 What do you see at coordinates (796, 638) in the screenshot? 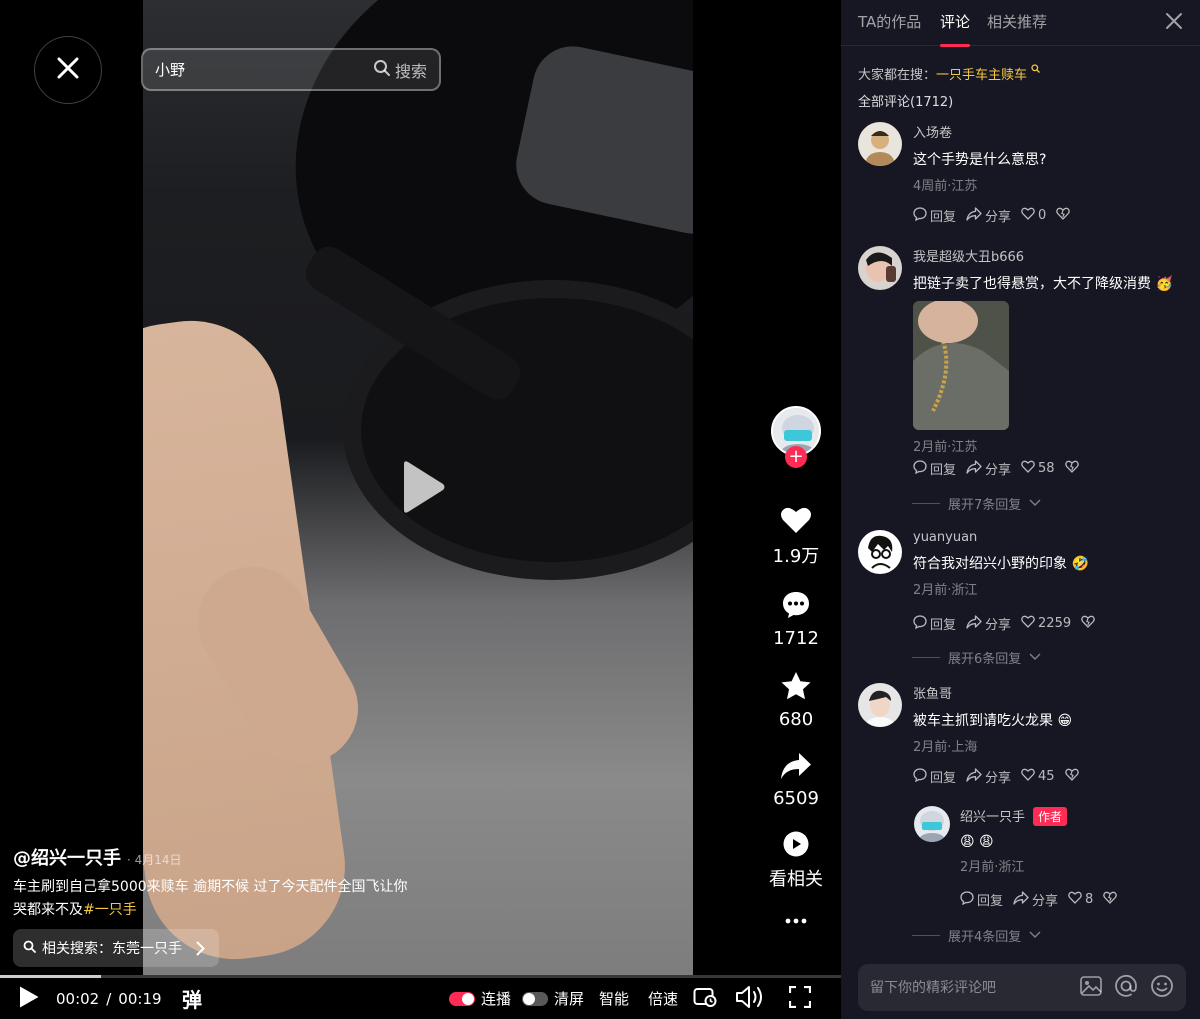
I see `comment-count: 1712` at bounding box center [796, 638].